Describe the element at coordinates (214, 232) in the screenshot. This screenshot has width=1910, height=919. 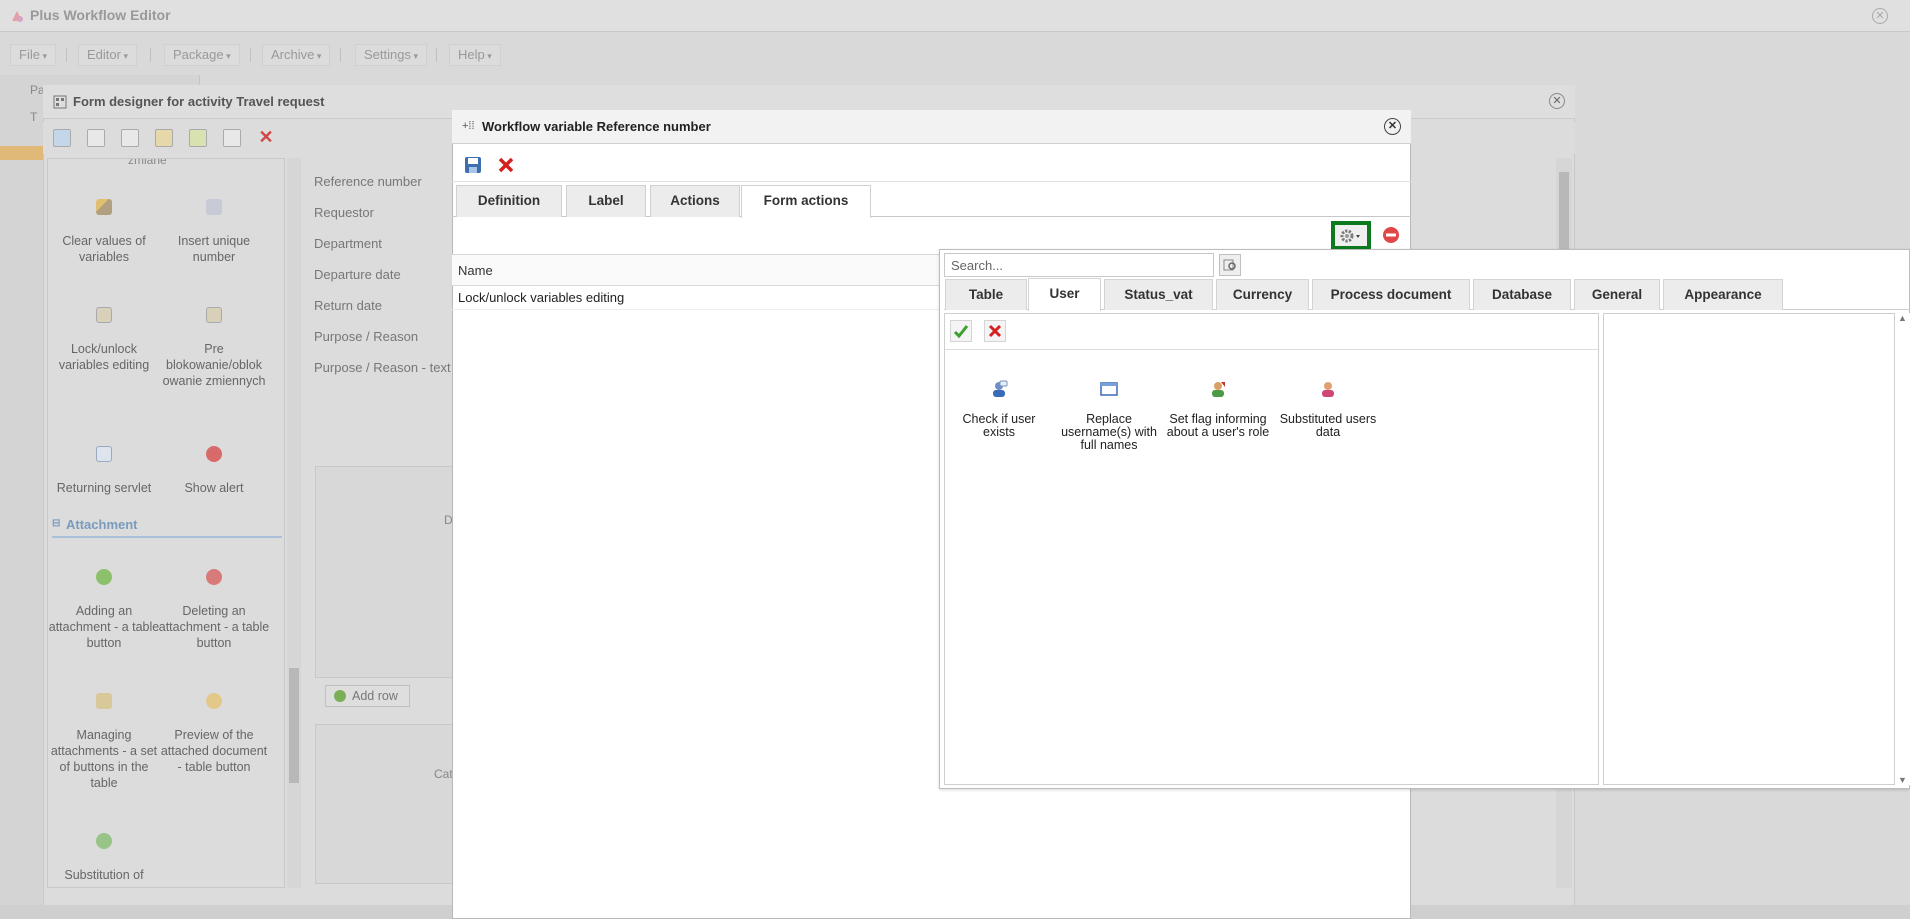
I see `palette-item: Insert unique number` at that location.